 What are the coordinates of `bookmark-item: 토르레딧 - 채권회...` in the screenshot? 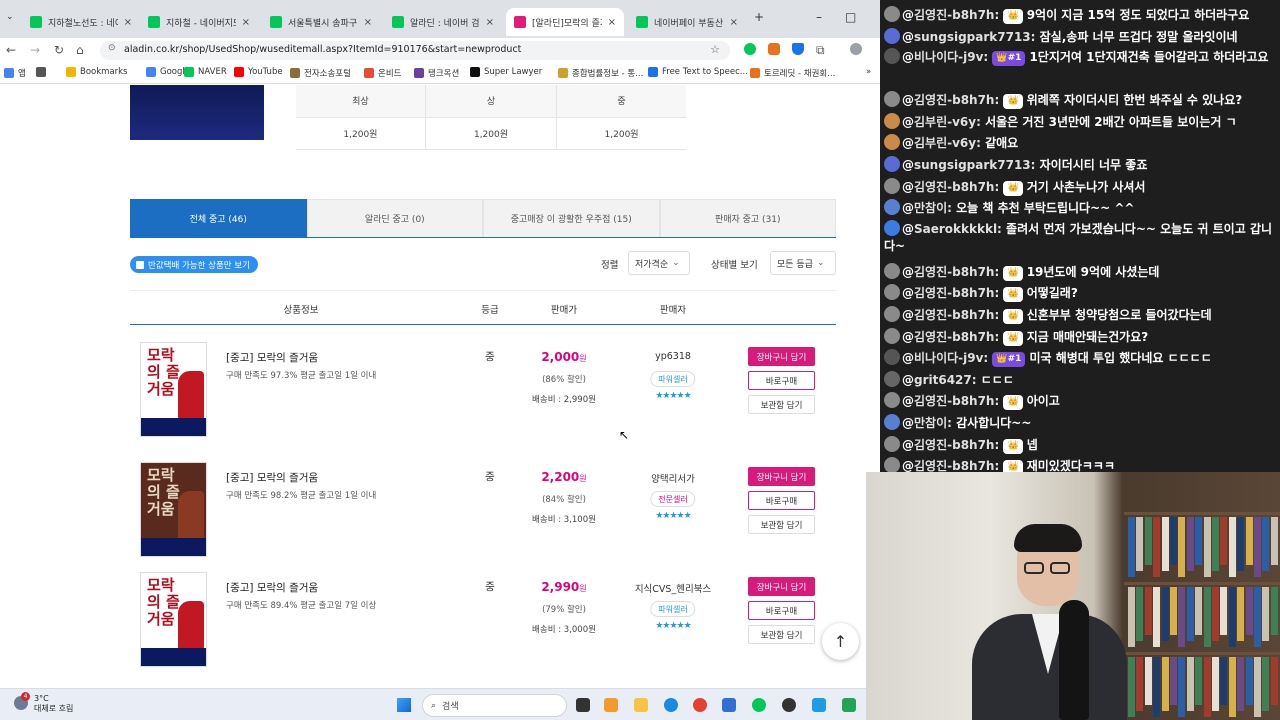 It's located at (792, 73).